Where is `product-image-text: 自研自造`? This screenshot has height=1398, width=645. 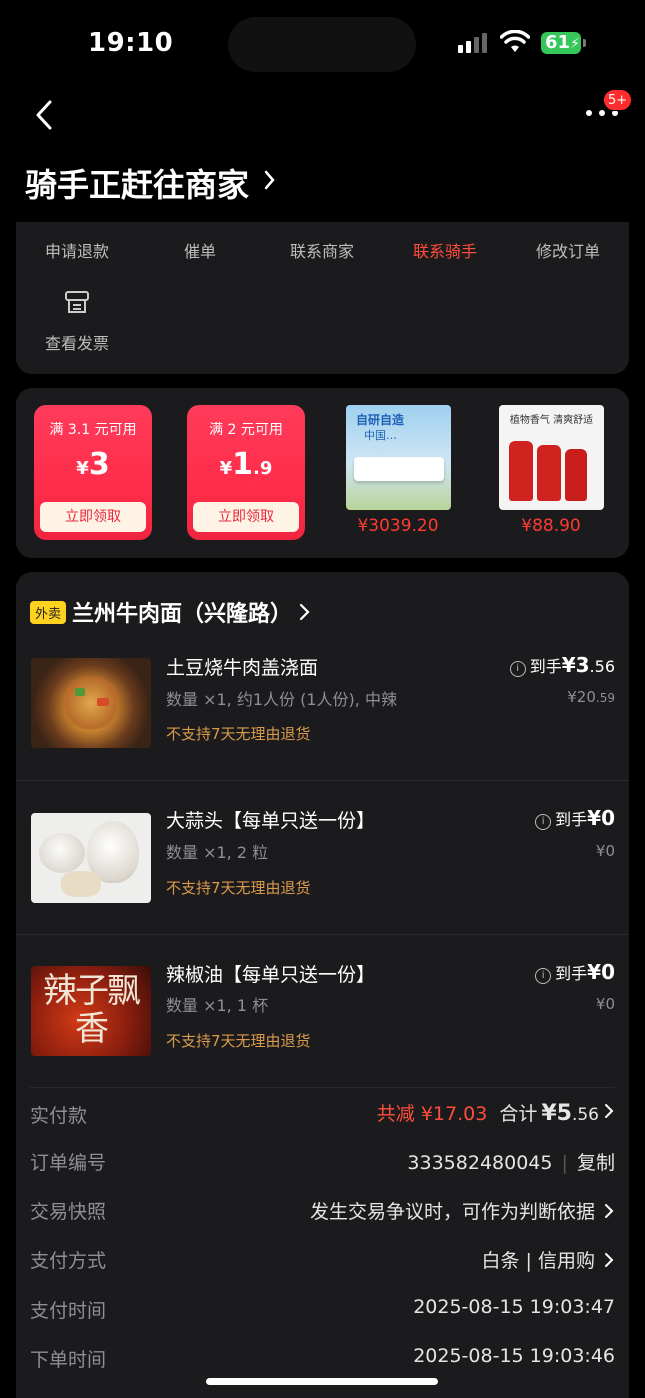
product-image-text: 自研自造 is located at coordinates (380, 420).